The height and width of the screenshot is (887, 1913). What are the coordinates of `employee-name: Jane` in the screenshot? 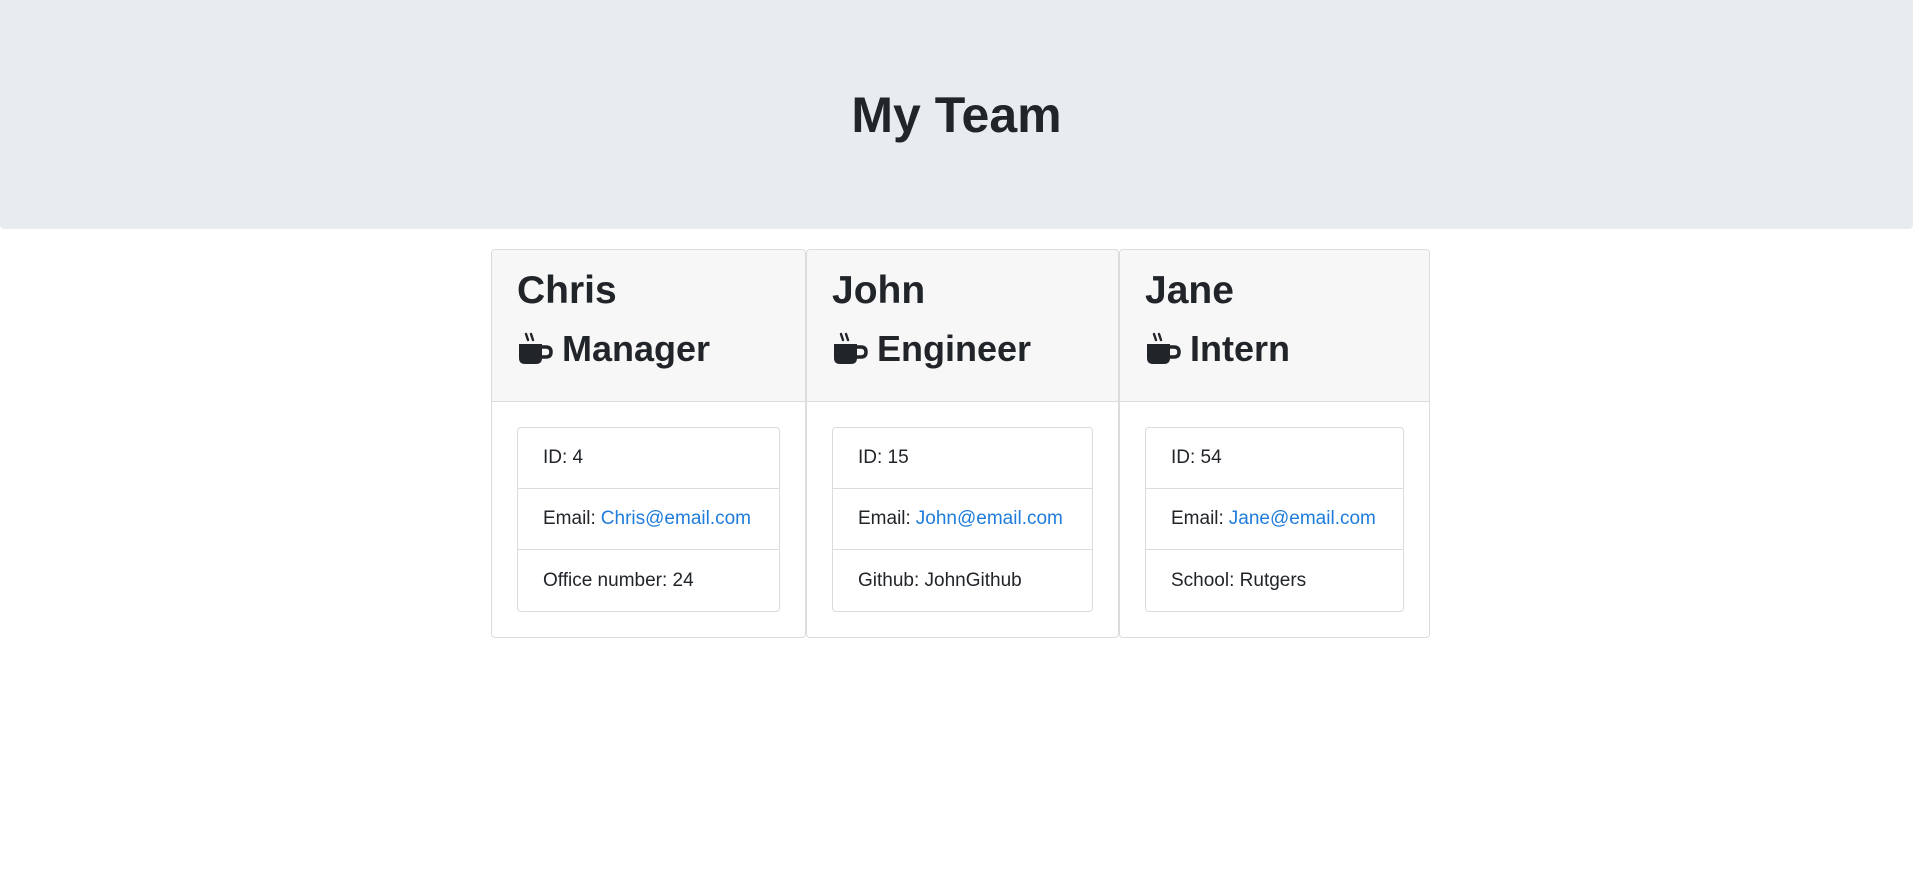 It's located at (1189, 290).